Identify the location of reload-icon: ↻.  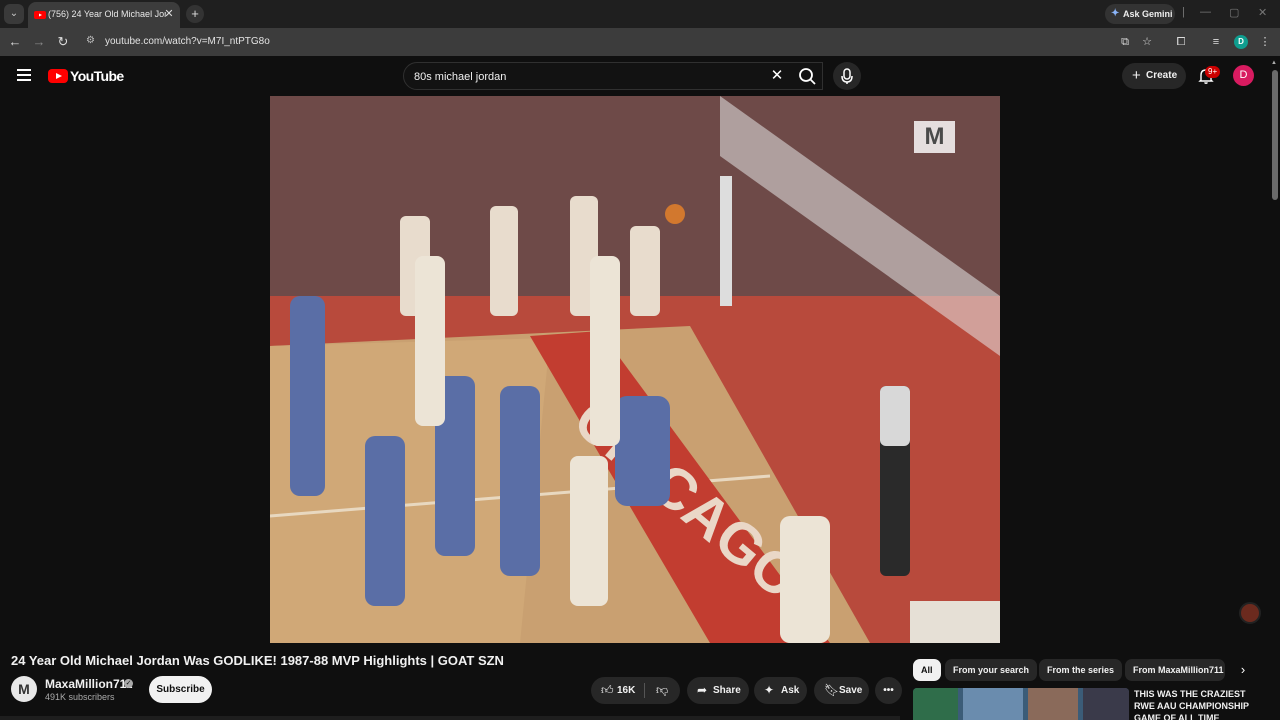
(63, 42).